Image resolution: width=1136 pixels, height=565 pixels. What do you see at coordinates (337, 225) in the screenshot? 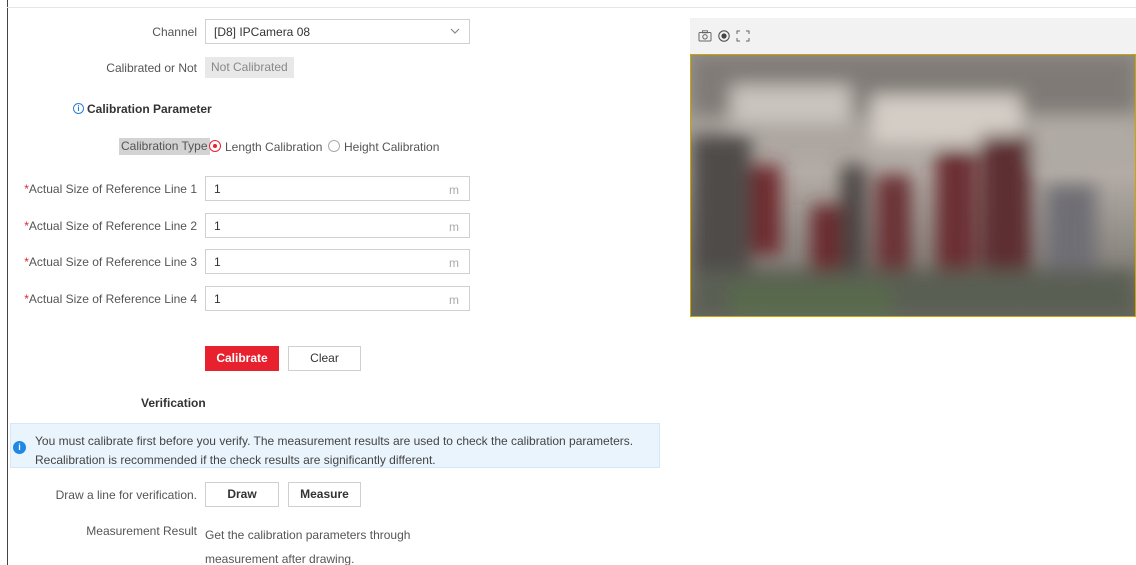
I see `reference-line-2-input: 1 m` at bounding box center [337, 225].